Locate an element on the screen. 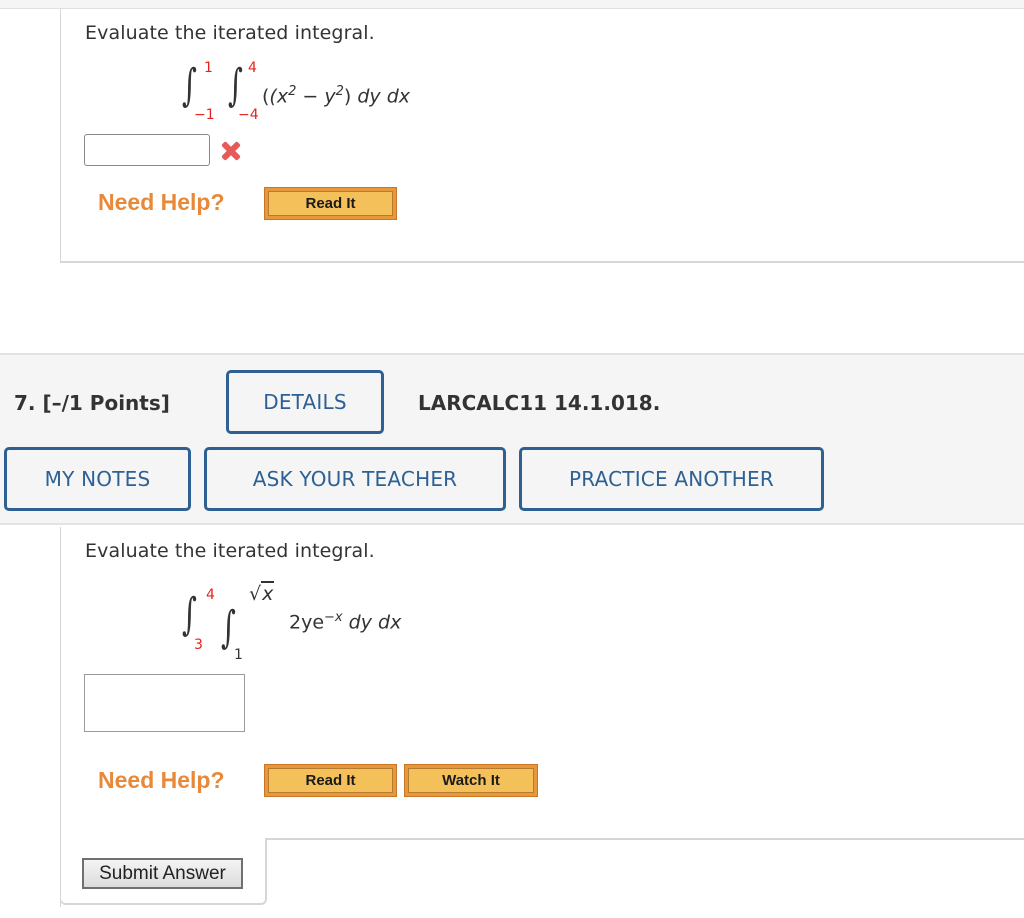  integrand-y: − y is located at coordinates (316, 96).